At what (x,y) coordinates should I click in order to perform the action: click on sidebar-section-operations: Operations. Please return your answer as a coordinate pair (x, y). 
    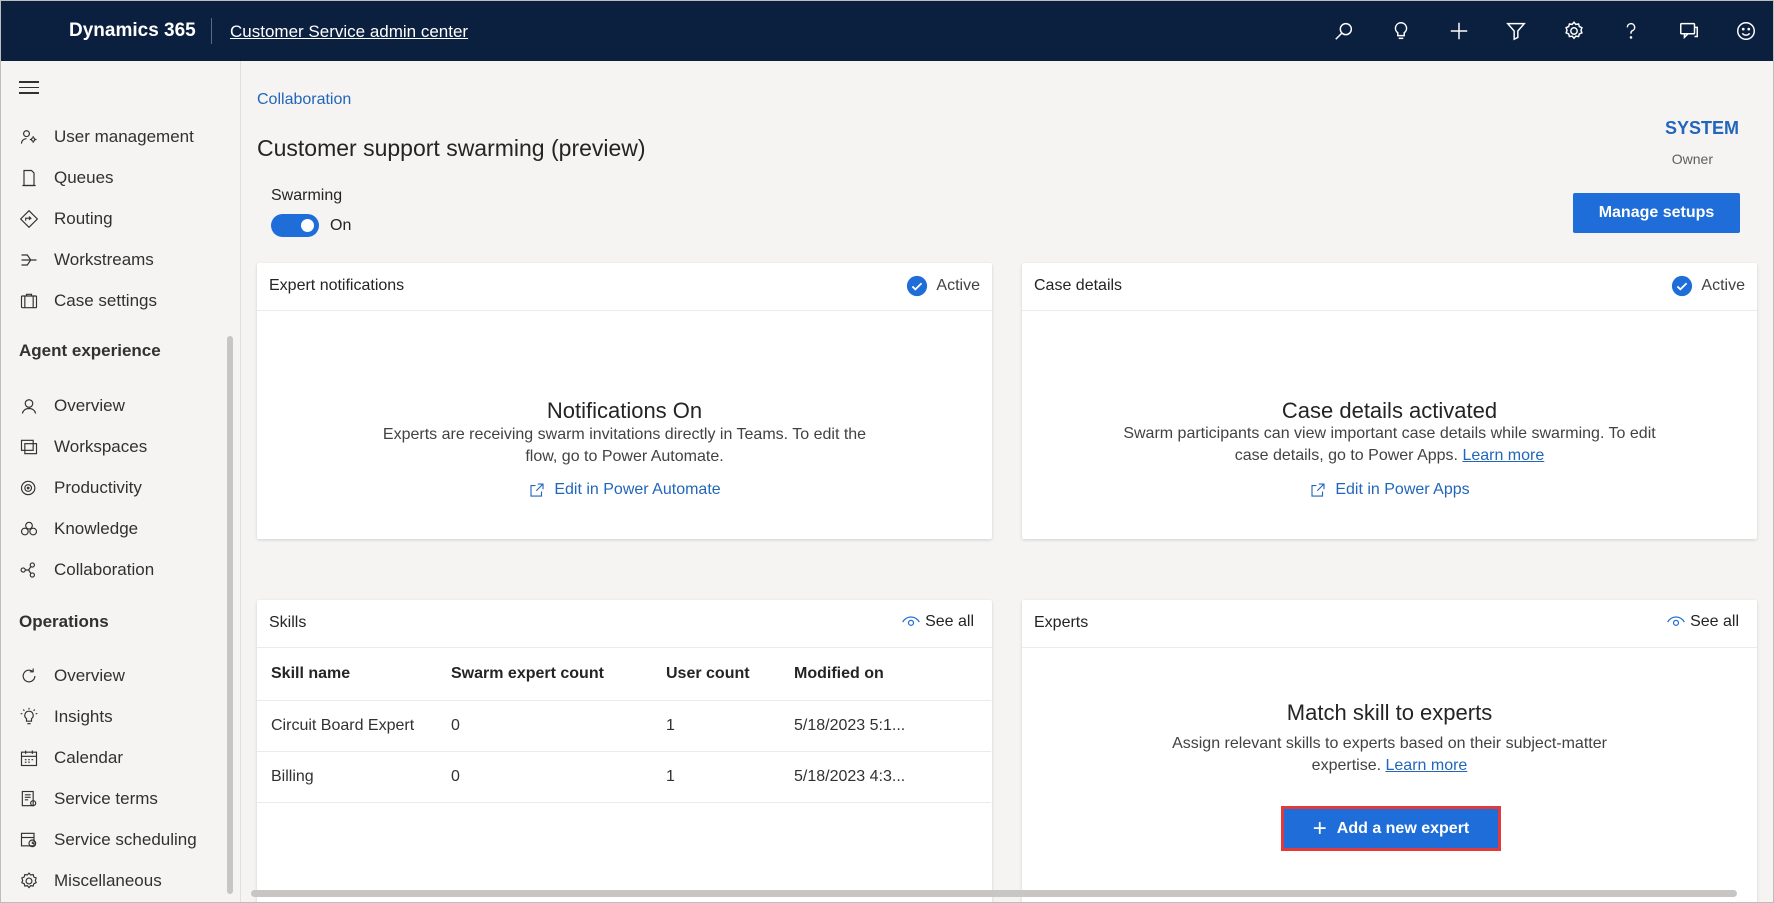
    Looking at the image, I should click on (64, 621).